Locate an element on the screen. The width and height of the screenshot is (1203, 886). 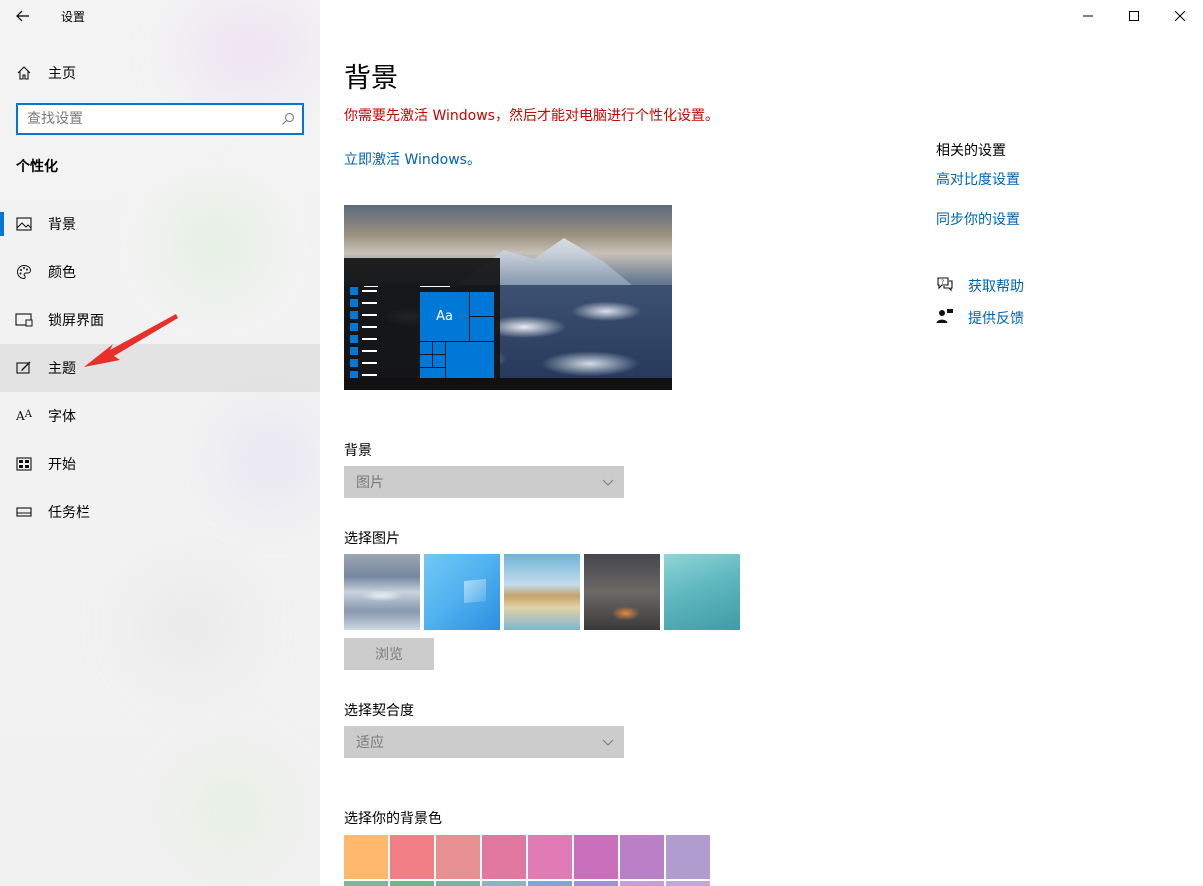
minimize-button is located at coordinates (1088, 16).